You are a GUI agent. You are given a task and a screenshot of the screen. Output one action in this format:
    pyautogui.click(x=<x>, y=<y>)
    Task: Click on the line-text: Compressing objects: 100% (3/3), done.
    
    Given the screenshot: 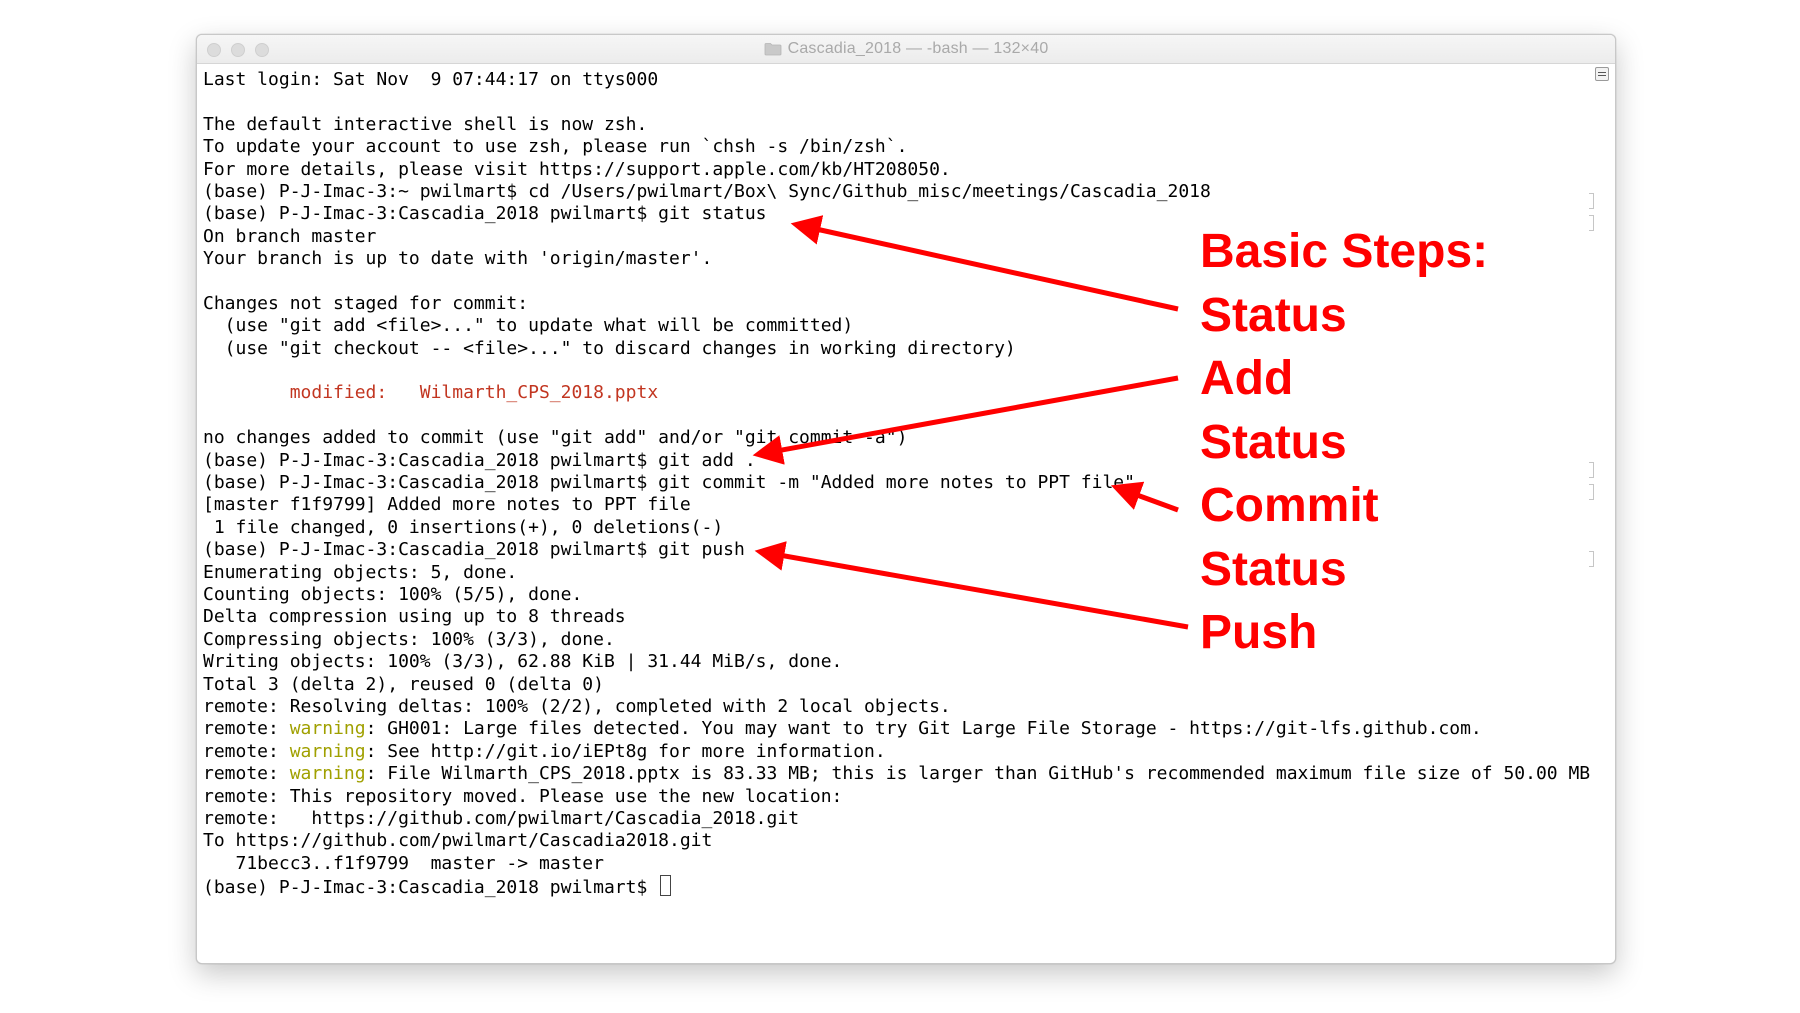 What is the action you would take?
    pyautogui.click(x=409, y=639)
    